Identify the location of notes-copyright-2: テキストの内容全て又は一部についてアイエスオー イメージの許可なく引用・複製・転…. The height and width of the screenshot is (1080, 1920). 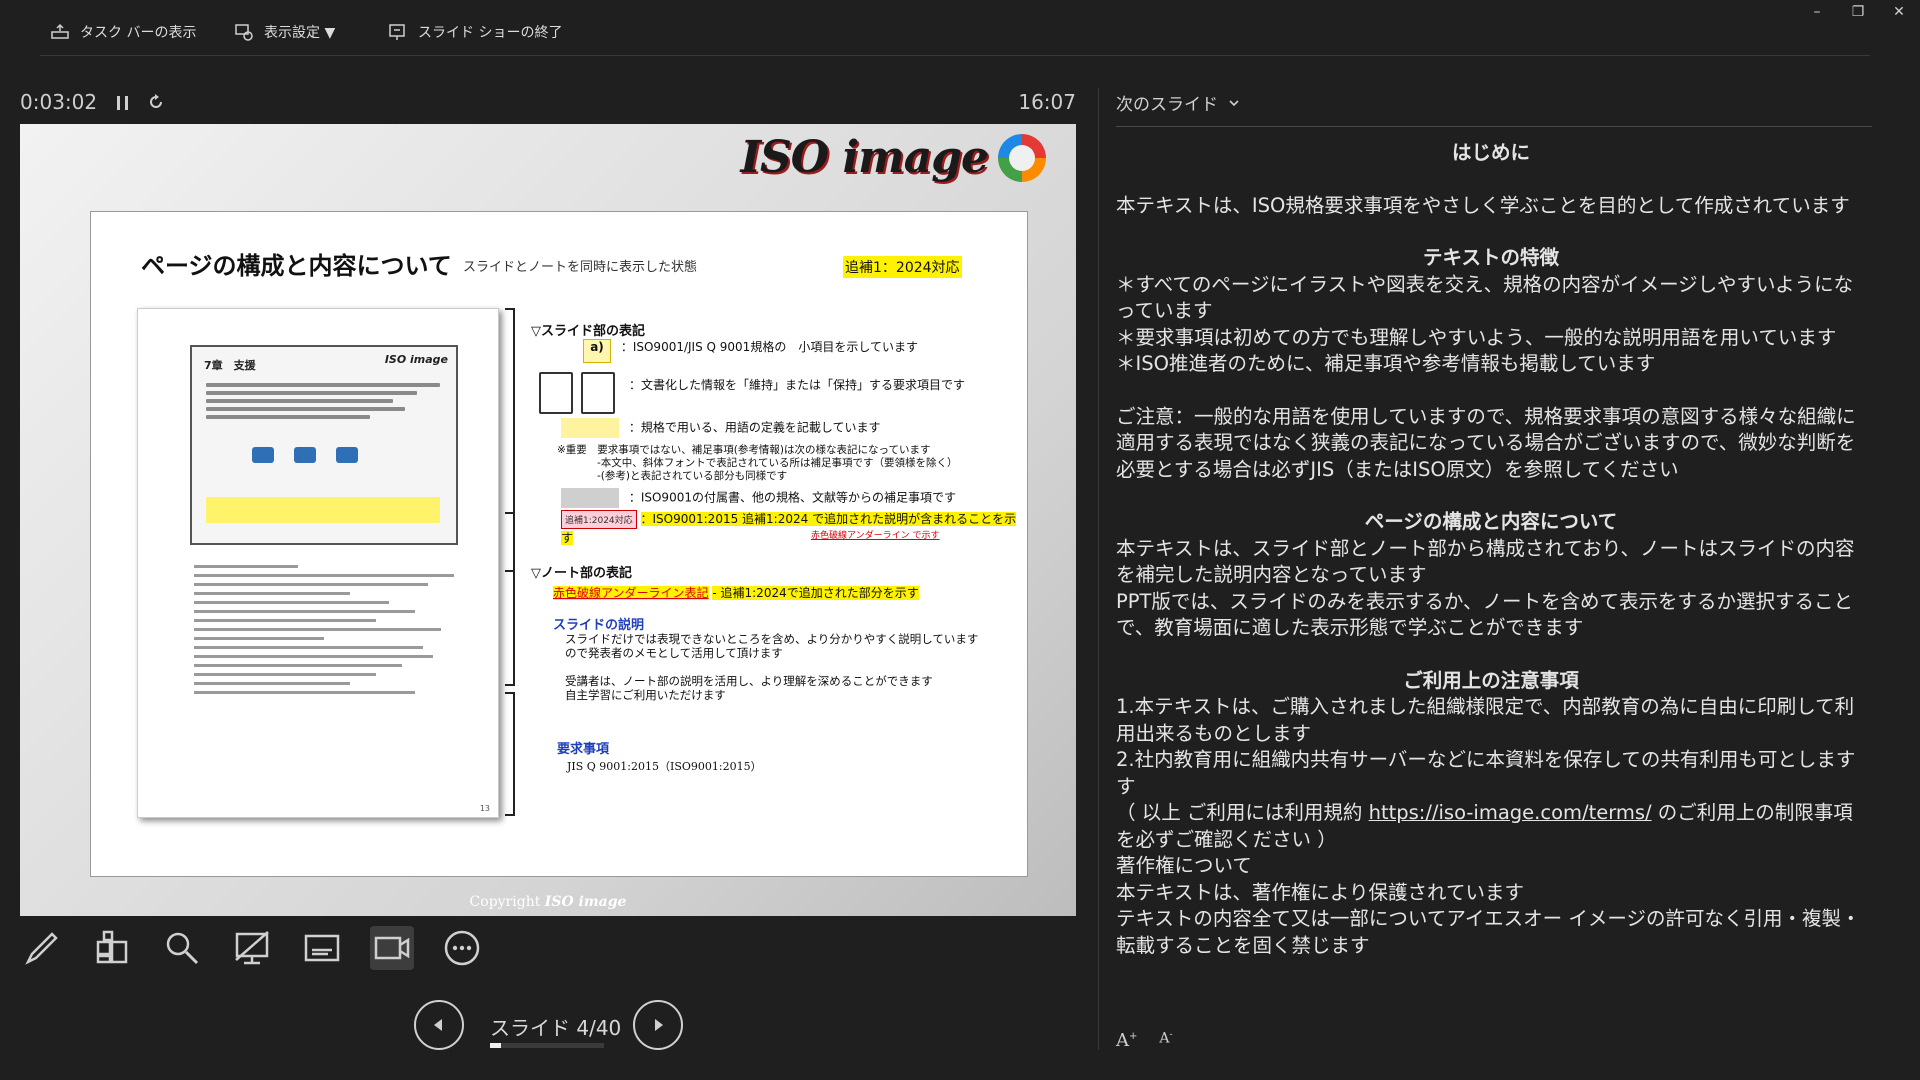
(1488, 932).